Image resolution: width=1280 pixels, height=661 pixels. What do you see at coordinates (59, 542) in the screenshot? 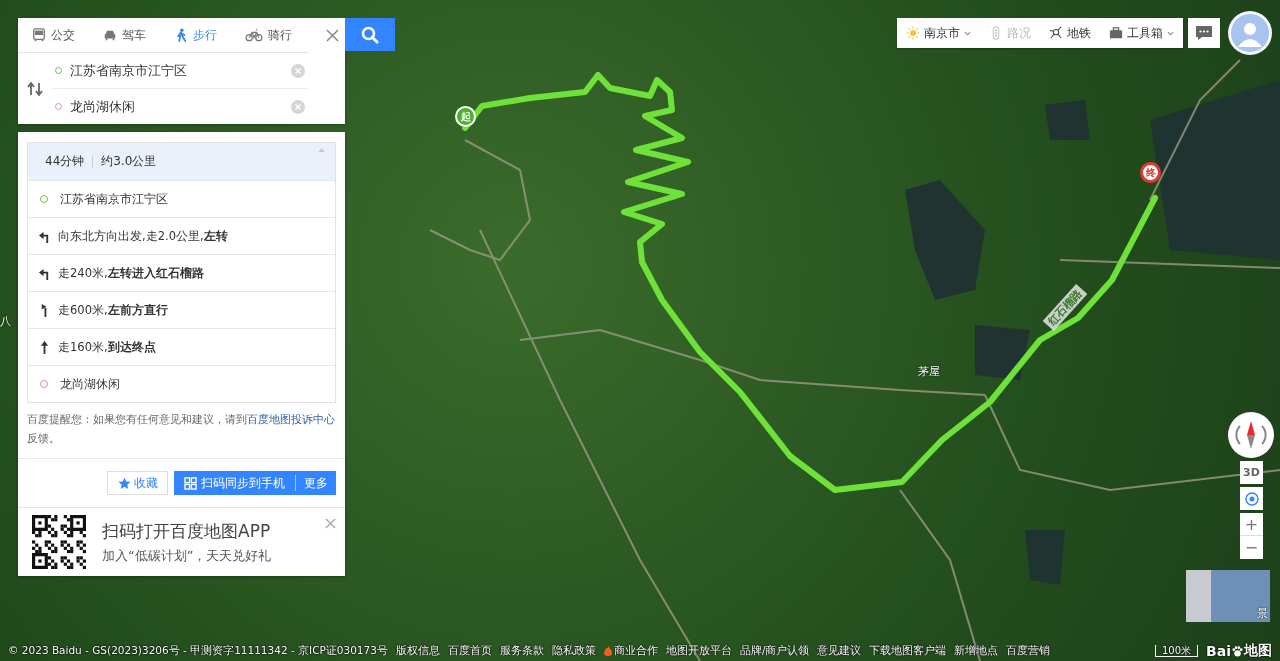
I see `qr-code` at bounding box center [59, 542].